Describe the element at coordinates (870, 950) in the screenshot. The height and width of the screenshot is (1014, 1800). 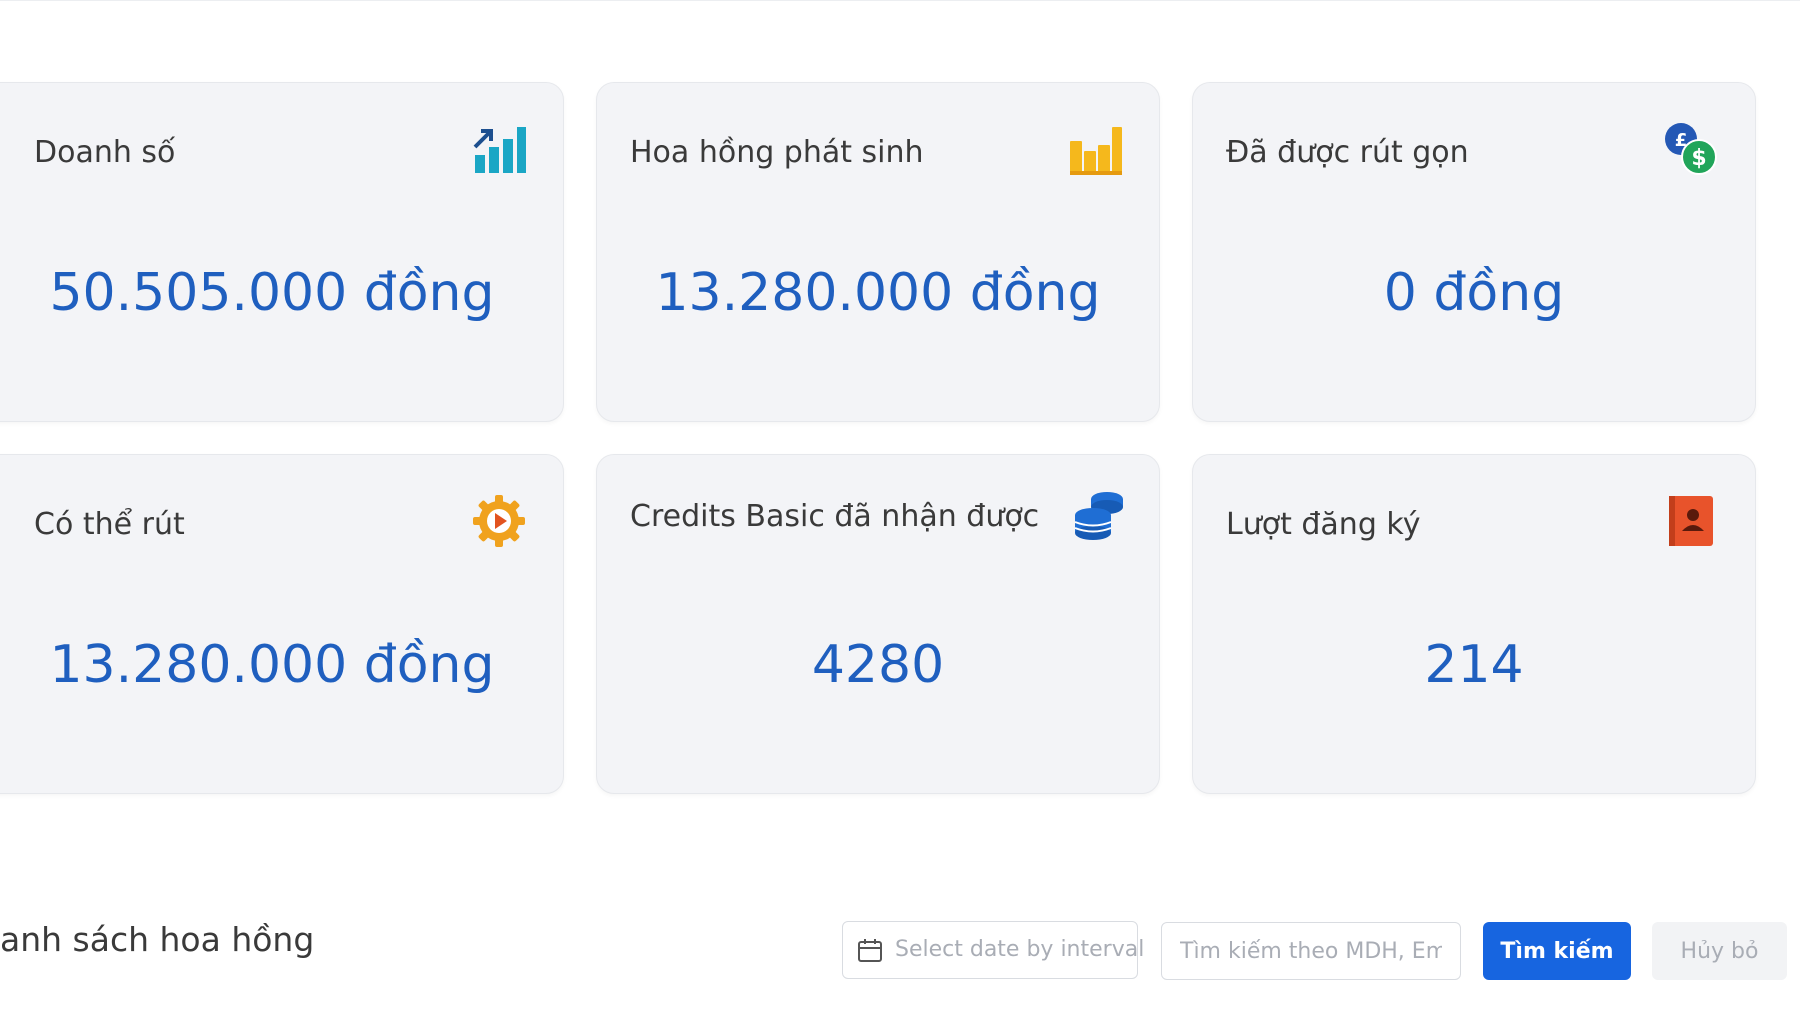
I see `calendar-icon` at that location.